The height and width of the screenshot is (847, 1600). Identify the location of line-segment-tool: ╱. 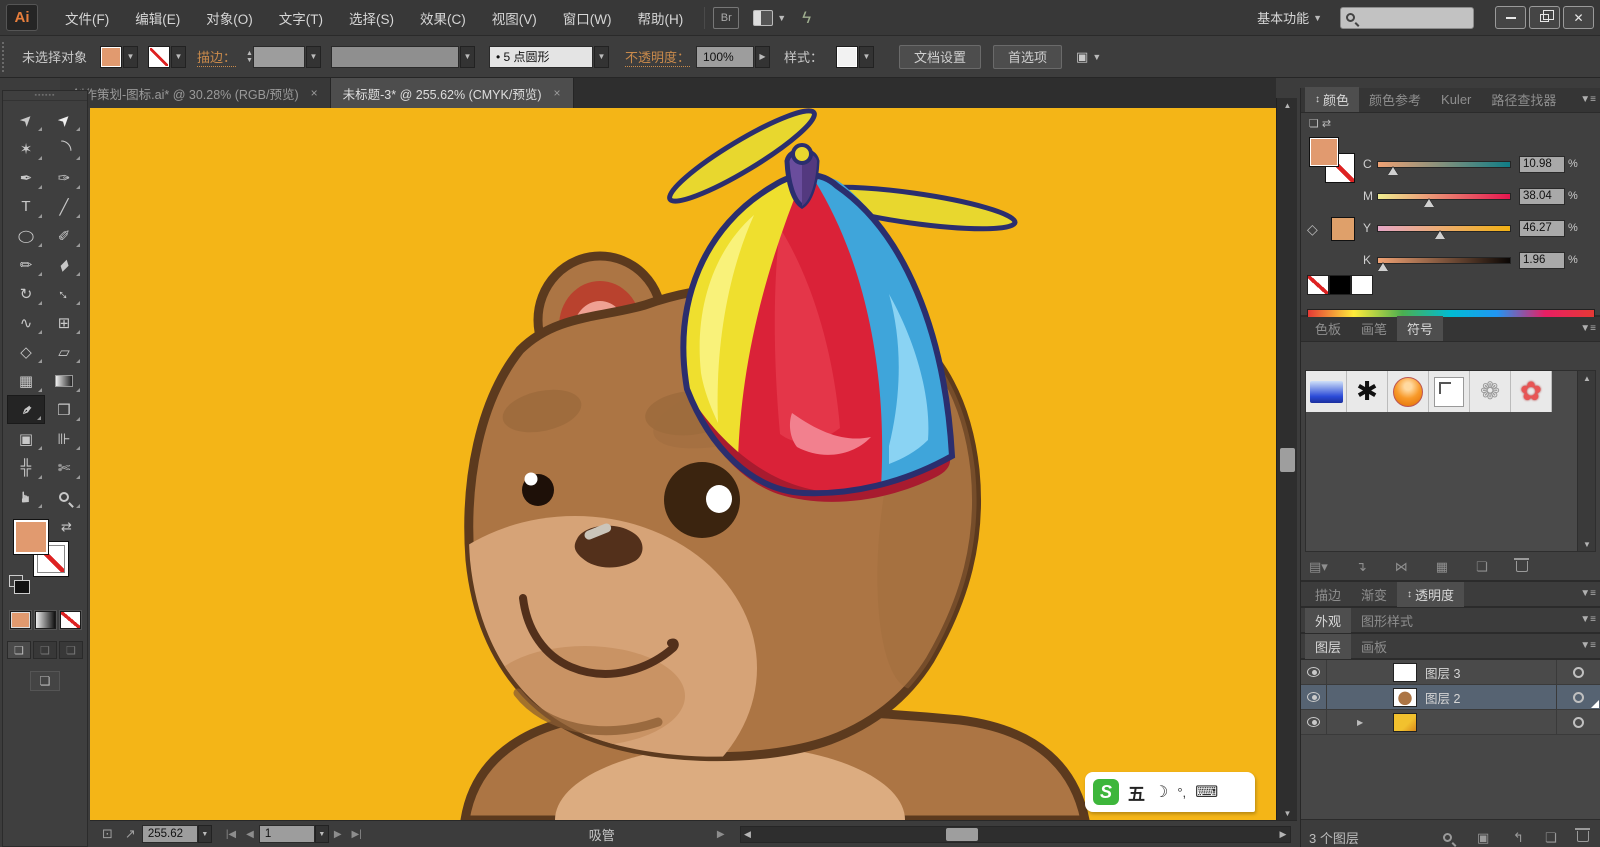
(64, 206).